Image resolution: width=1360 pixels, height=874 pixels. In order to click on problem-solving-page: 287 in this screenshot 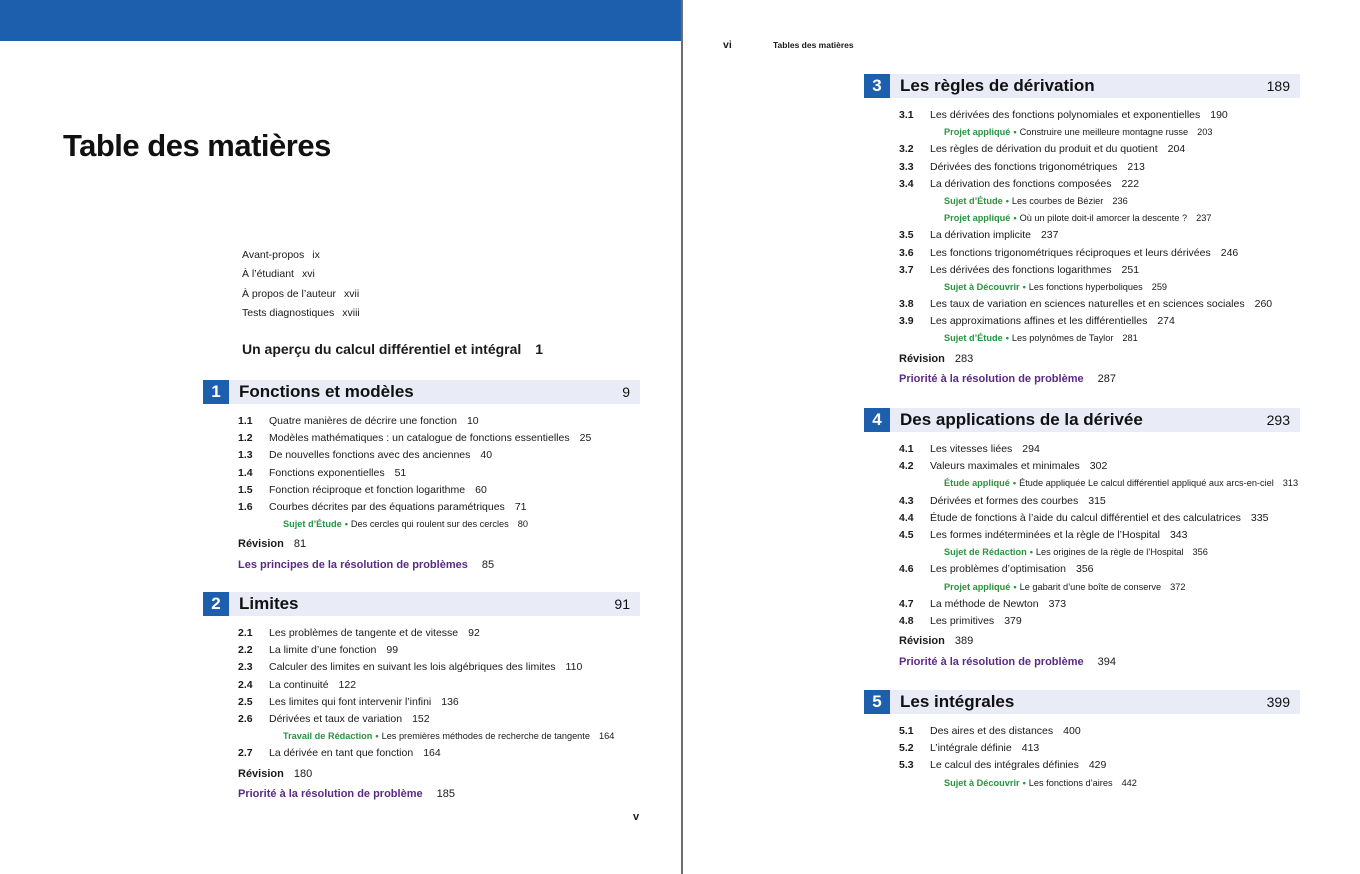, I will do `click(1106, 379)`.